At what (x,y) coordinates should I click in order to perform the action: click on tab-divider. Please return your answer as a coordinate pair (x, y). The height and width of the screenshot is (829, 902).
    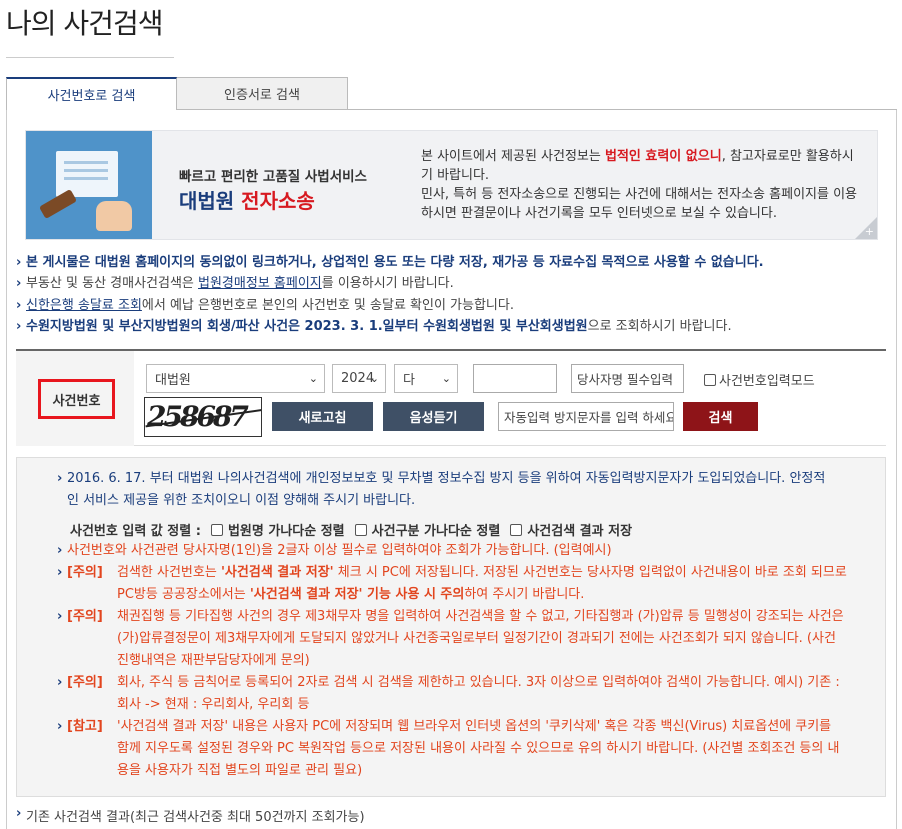
    Looking at the image, I should click on (616, 109).